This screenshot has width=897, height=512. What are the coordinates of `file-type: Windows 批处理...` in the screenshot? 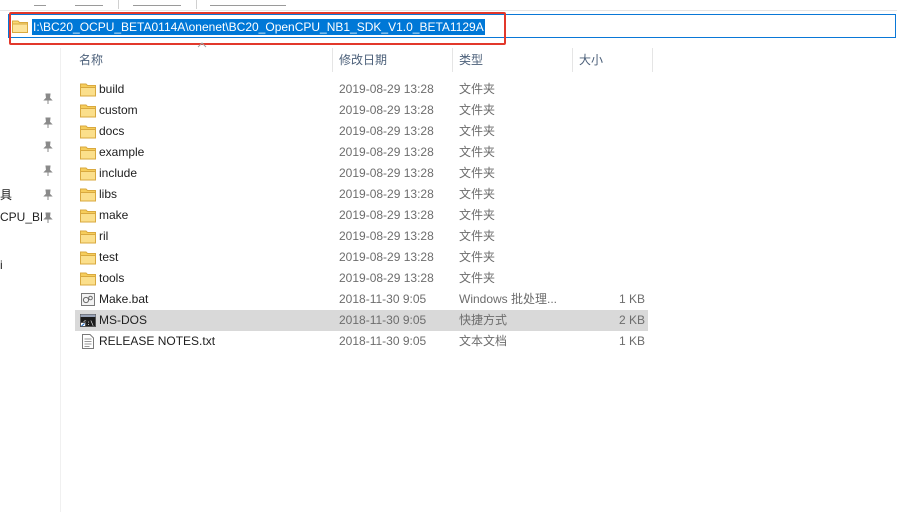 It's located at (508, 299).